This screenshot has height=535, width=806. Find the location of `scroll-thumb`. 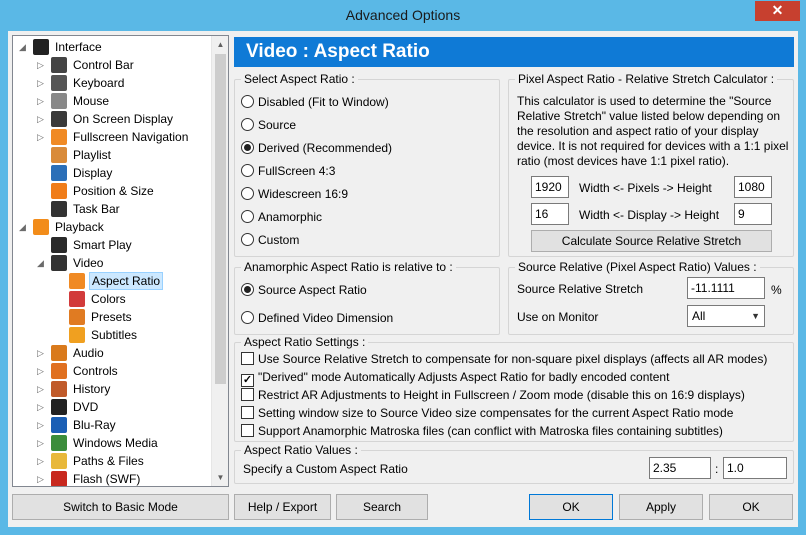

scroll-thumb is located at coordinates (220, 219).